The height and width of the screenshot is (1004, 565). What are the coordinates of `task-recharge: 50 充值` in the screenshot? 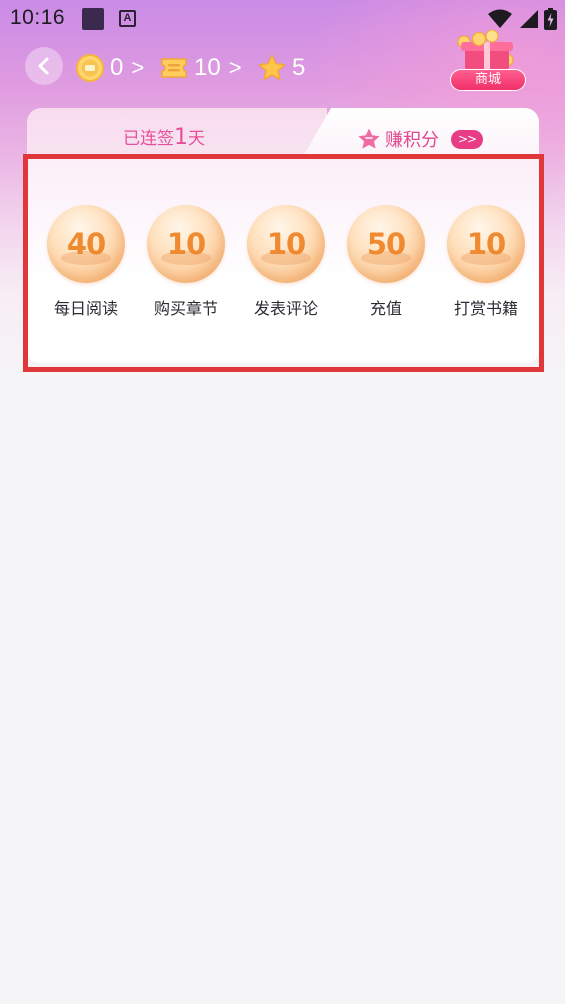 It's located at (386, 262).